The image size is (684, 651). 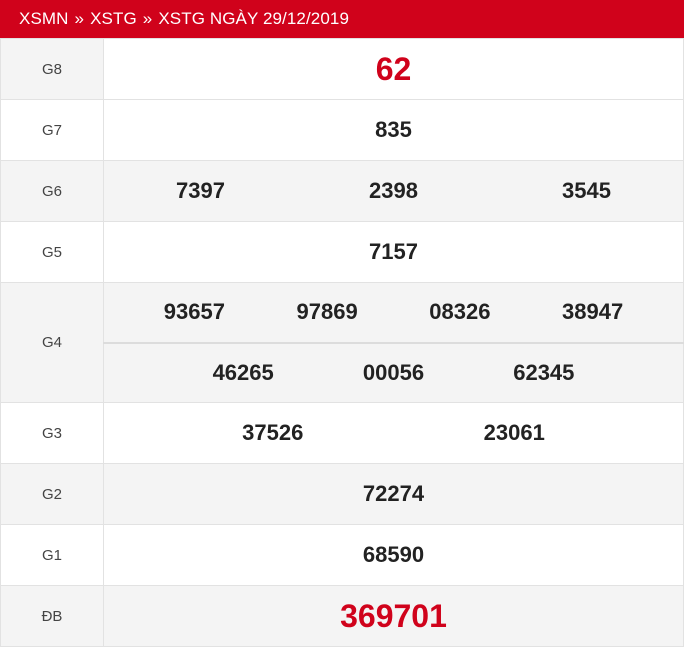 What do you see at coordinates (342, 494) in the screenshot?
I see `prize-row-g2: G2 72274` at bounding box center [342, 494].